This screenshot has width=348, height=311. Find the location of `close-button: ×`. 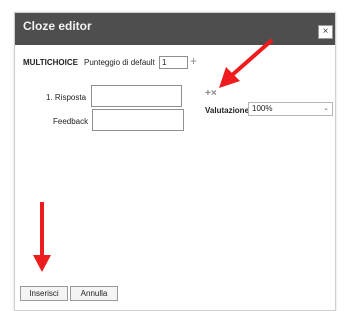

close-button: × is located at coordinates (325, 32).